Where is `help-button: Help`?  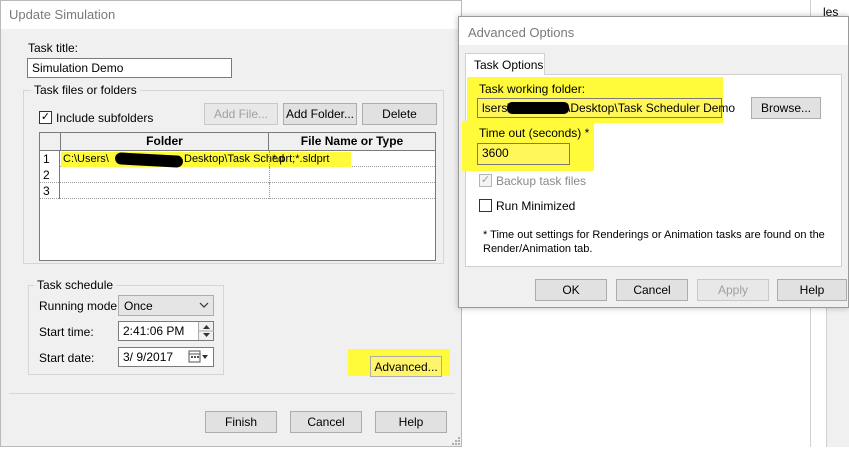
help-button: Help is located at coordinates (411, 422).